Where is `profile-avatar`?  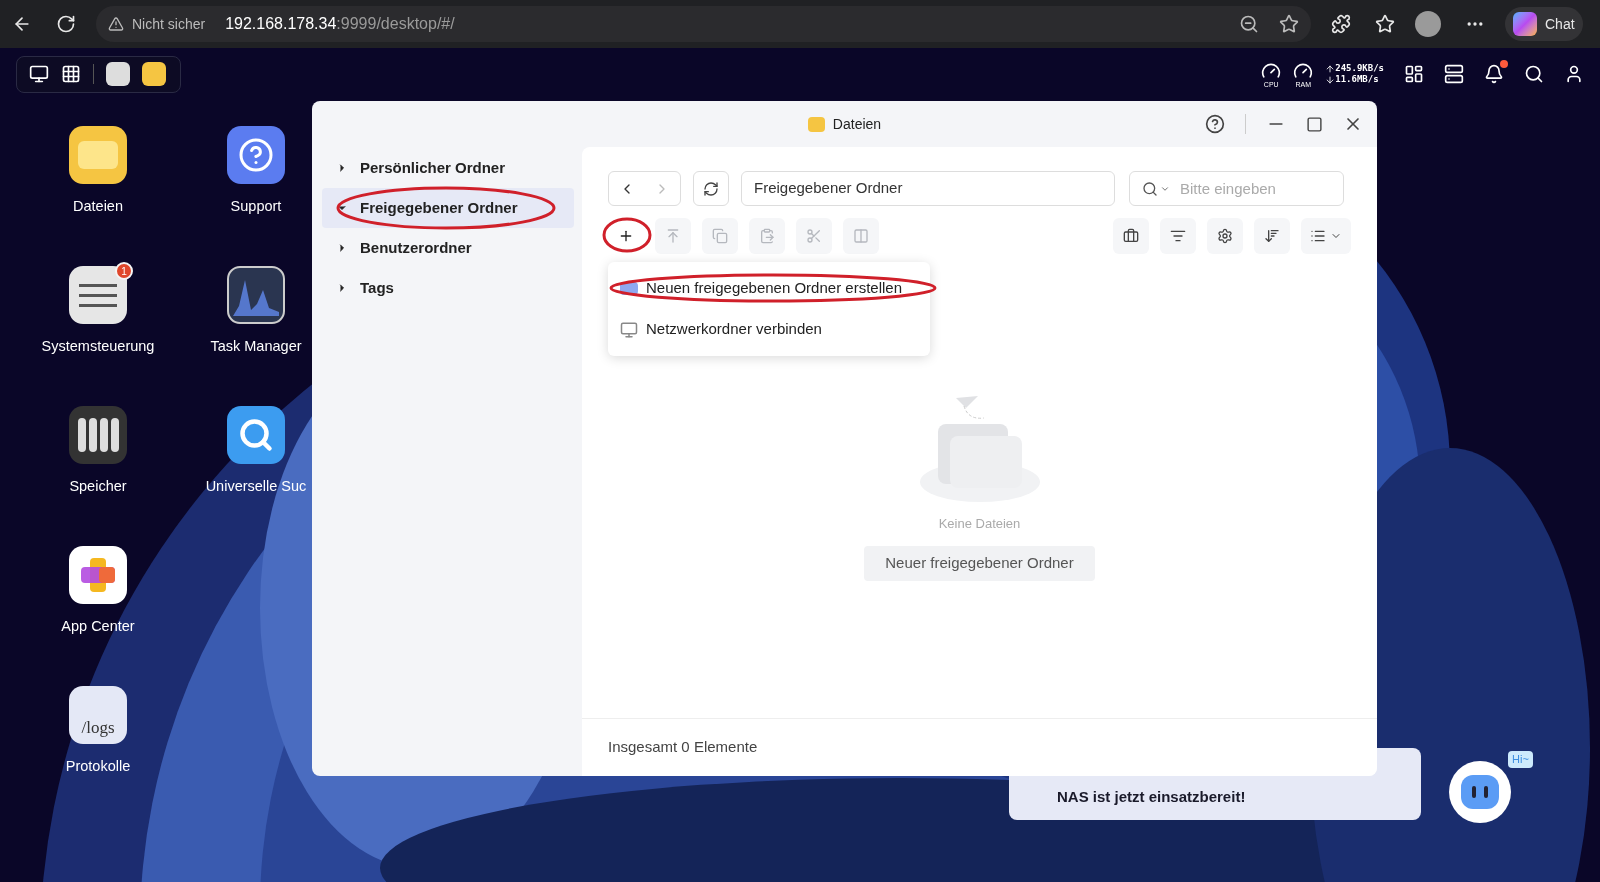 profile-avatar is located at coordinates (1428, 24).